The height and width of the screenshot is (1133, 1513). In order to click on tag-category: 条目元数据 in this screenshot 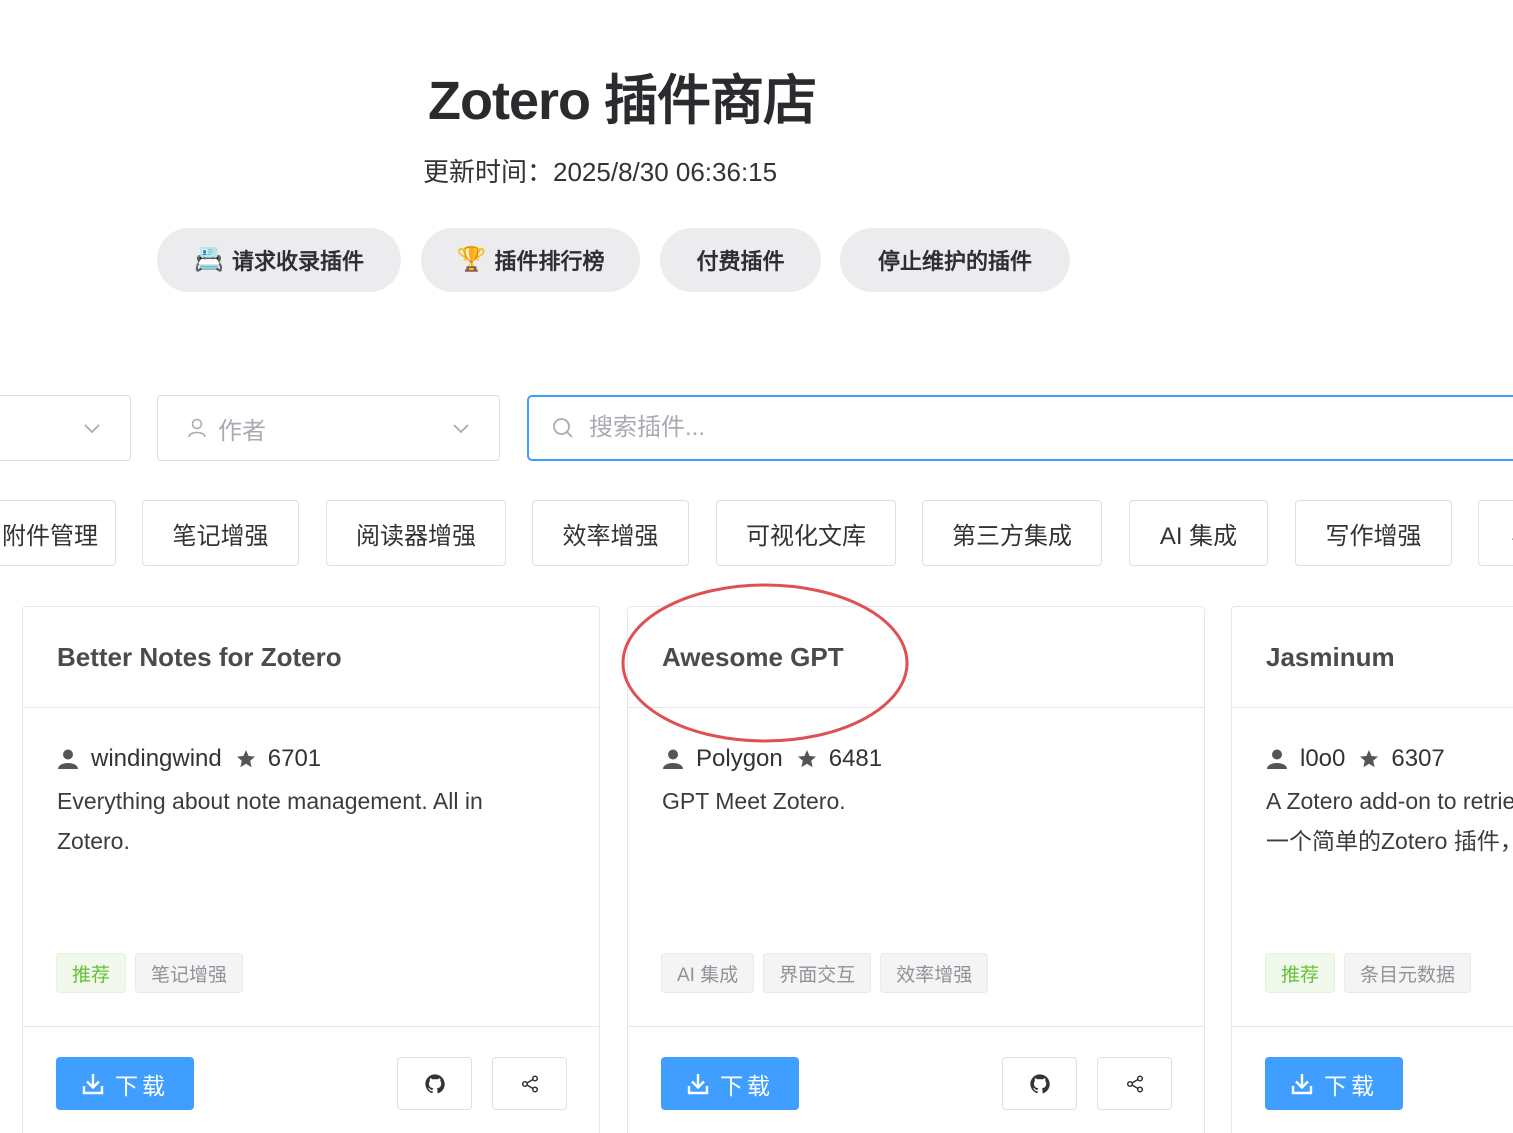, I will do `click(1408, 973)`.